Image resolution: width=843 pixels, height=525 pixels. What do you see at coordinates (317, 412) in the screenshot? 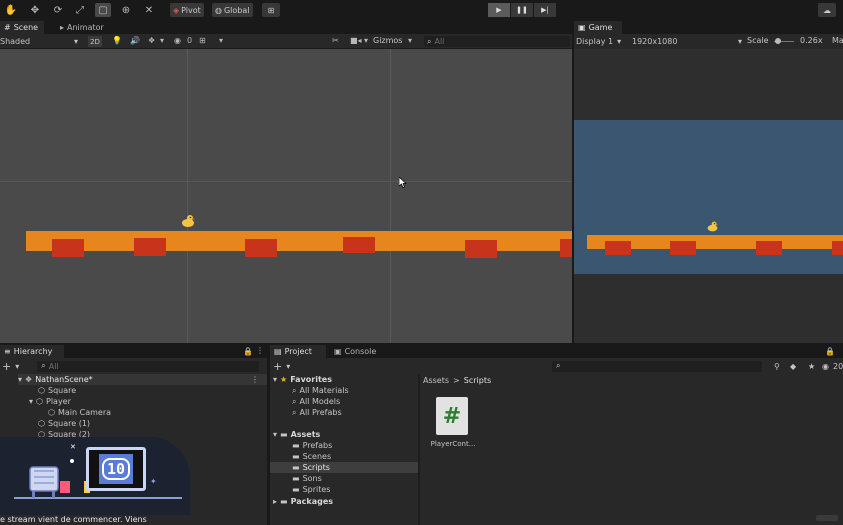
I see `favorites-item: ⌕ All Prefabs` at bounding box center [317, 412].